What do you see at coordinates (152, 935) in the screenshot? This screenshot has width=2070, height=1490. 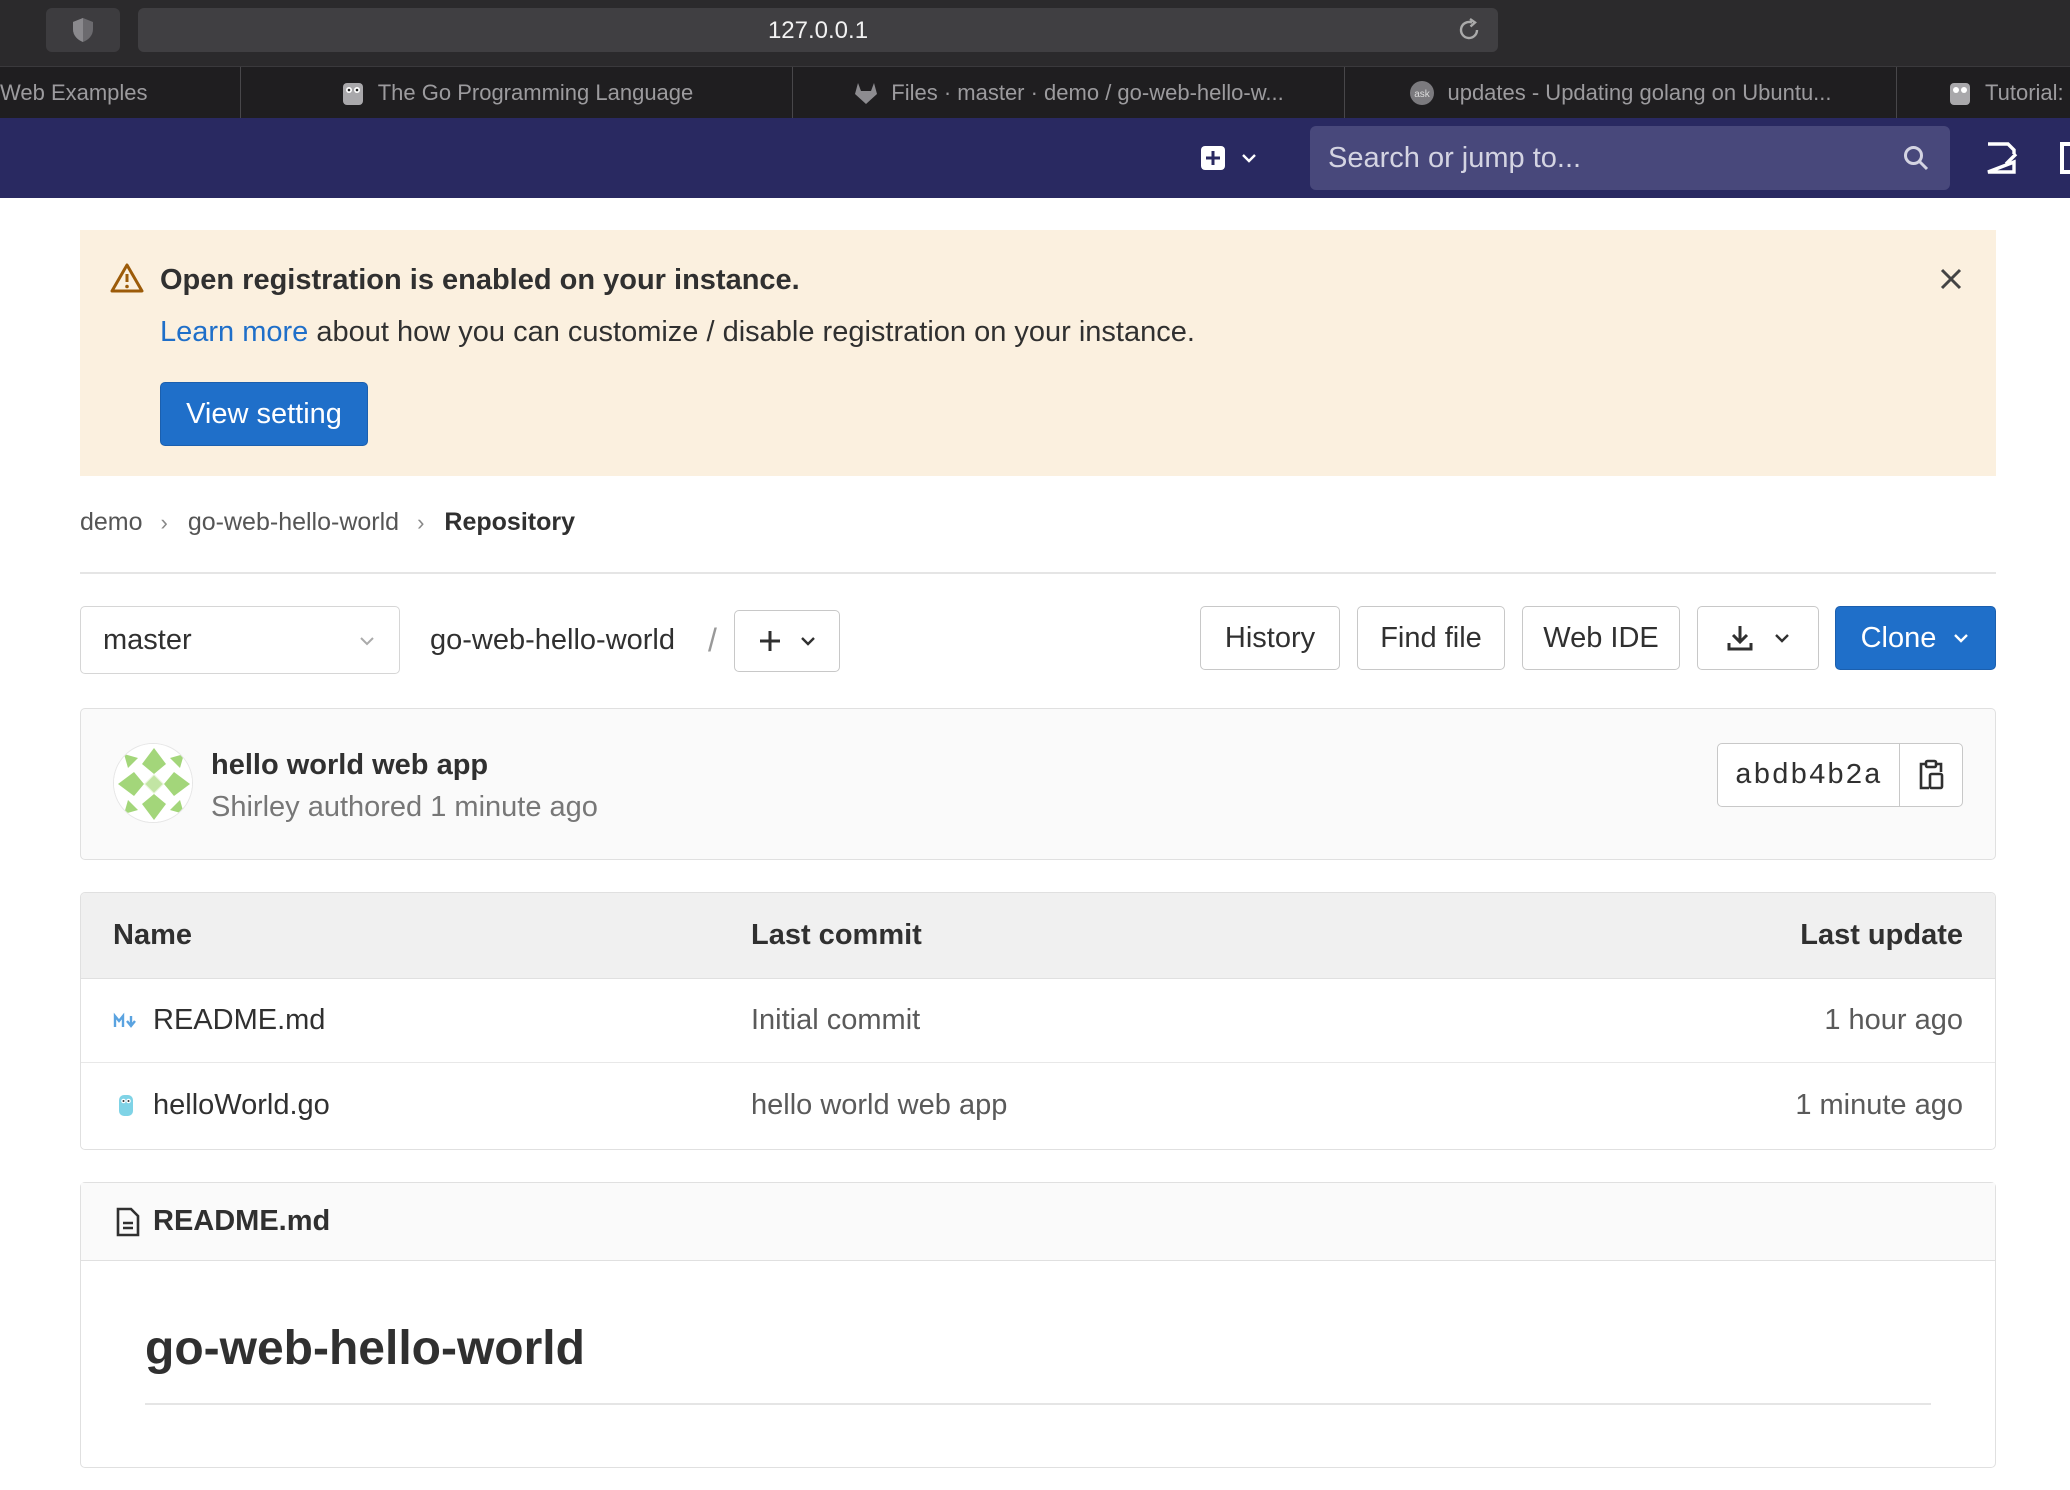 I see `column-header-name: Name` at bounding box center [152, 935].